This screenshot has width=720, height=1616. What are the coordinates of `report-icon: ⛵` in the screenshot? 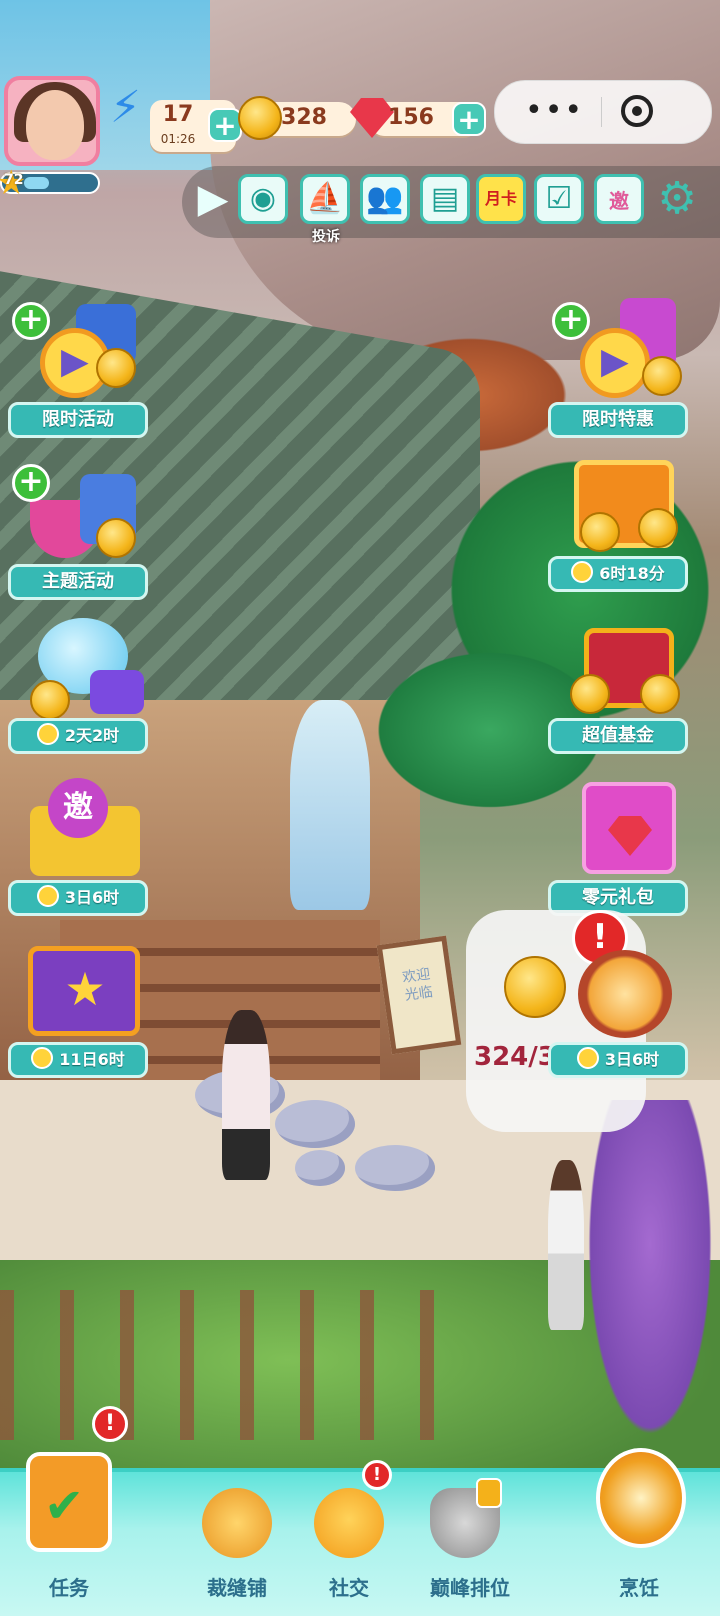 It's located at (325, 199).